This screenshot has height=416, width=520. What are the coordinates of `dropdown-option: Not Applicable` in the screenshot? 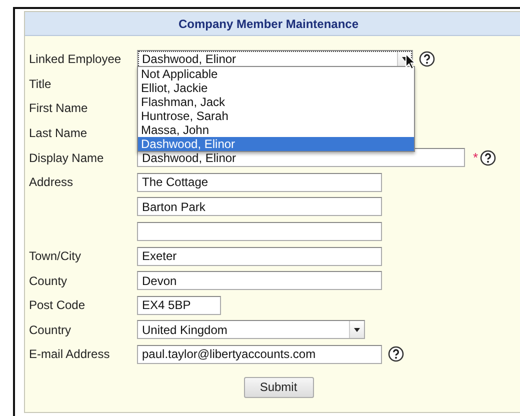 It's located at (276, 74).